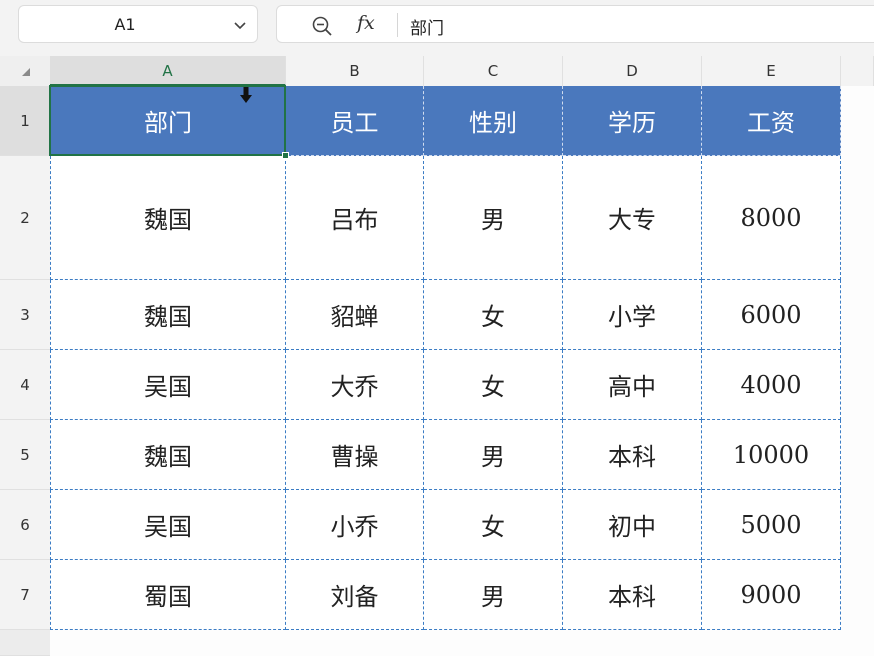 The image size is (874, 656). Describe the element at coordinates (771, 71) in the screenshot. I see `column-header-e: E` at that location.